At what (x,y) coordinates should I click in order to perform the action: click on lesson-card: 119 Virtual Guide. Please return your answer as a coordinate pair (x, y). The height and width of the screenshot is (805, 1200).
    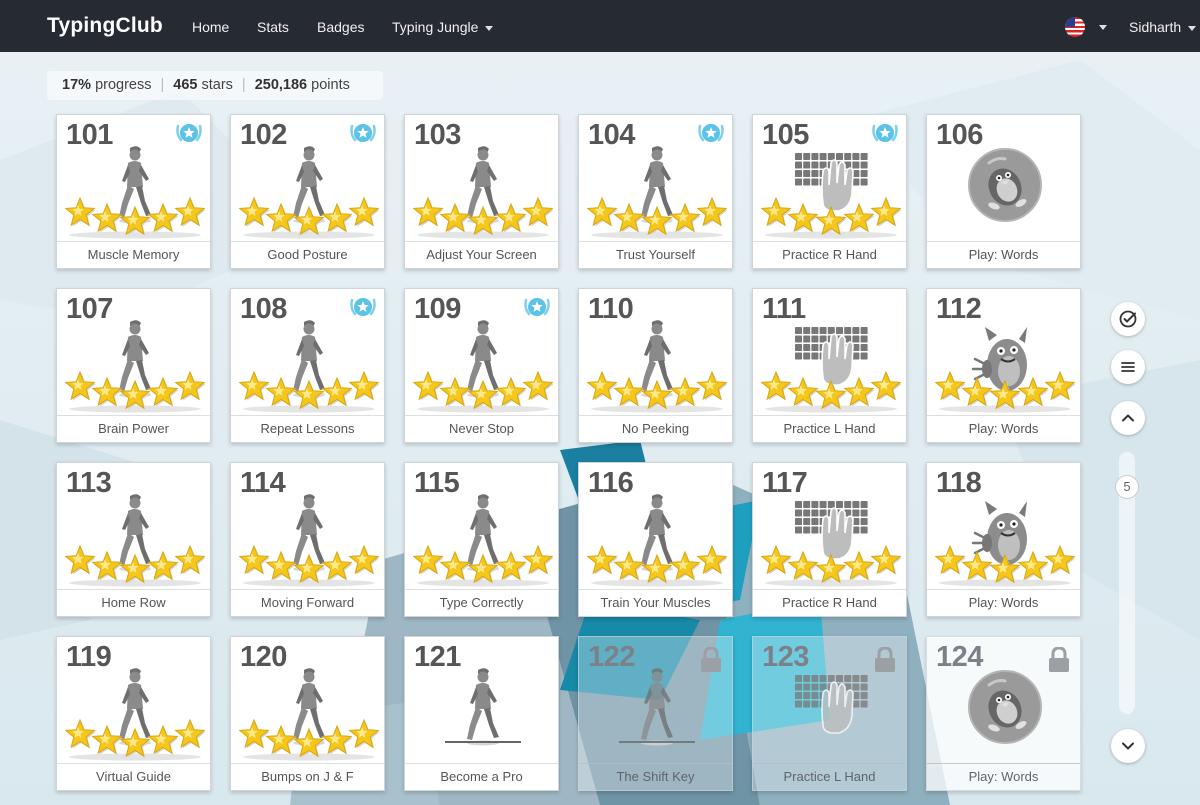
    Looking at the image, I should click on (133, 713).